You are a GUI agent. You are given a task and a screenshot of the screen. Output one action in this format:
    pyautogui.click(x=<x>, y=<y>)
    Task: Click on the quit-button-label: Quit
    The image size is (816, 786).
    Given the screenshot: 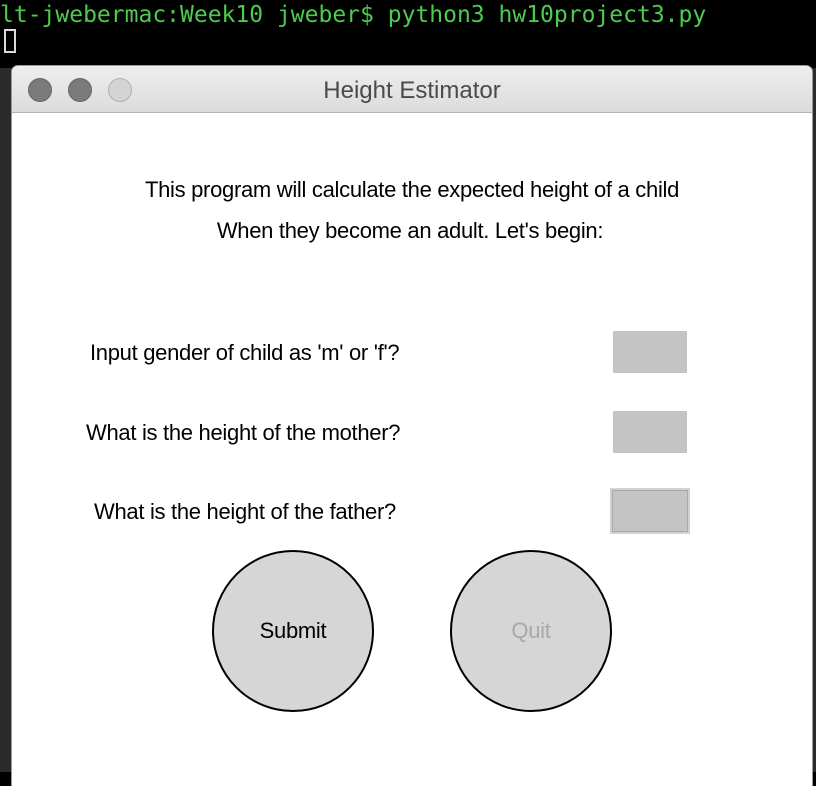 What is the action you would take?
    pyautogui.click(x=531, y=630)
    